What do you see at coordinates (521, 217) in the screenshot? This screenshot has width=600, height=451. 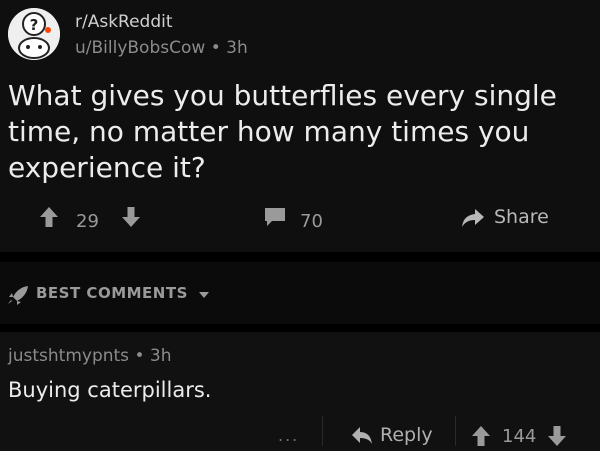 I see `share-label: Share` at bounding box center [521, 217].